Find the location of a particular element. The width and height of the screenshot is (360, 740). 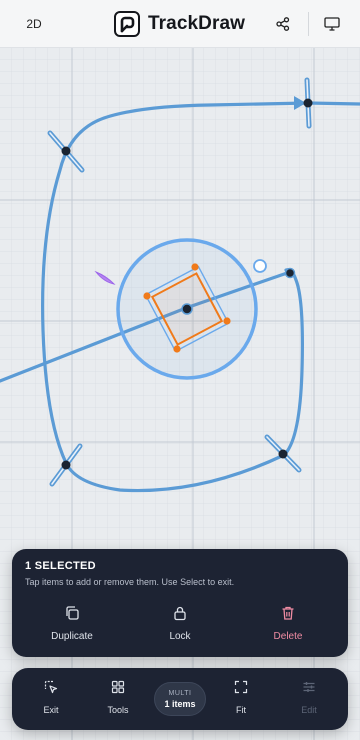

lock-button: Lock is located at coordinates (180, 625).